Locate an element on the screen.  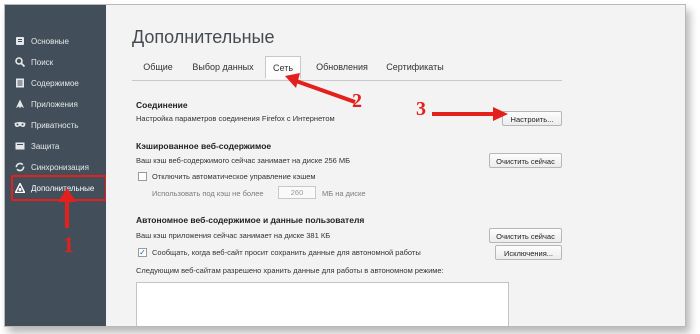
annotation-number-1: 1 is located at coordinates (68, 244).